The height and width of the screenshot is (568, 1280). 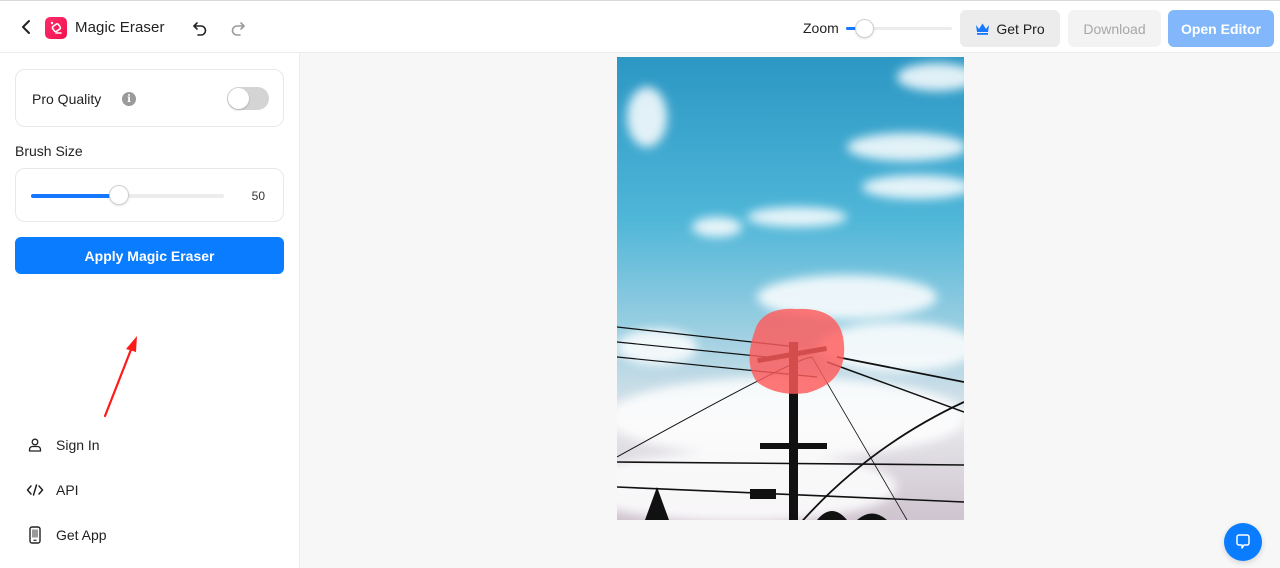 I want to click on chat-support-button, so click(x=1243, y=542).